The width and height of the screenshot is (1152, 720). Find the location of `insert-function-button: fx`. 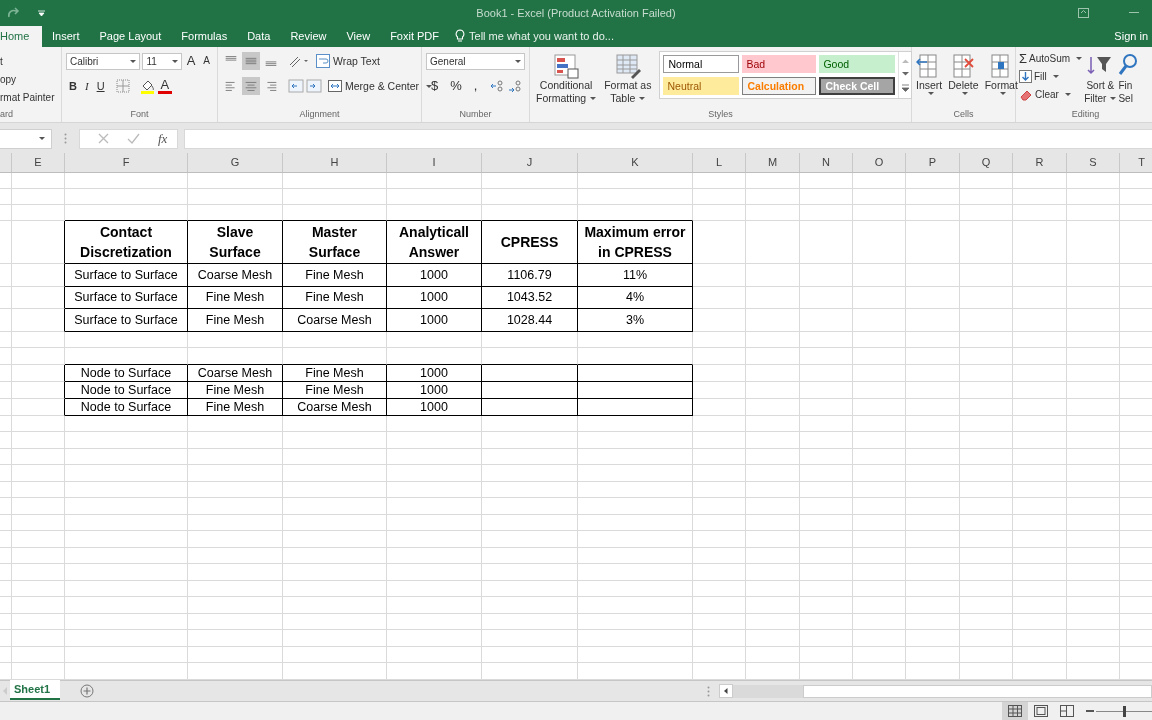

insert-function-button: fx is located at coordinates (163, 138).